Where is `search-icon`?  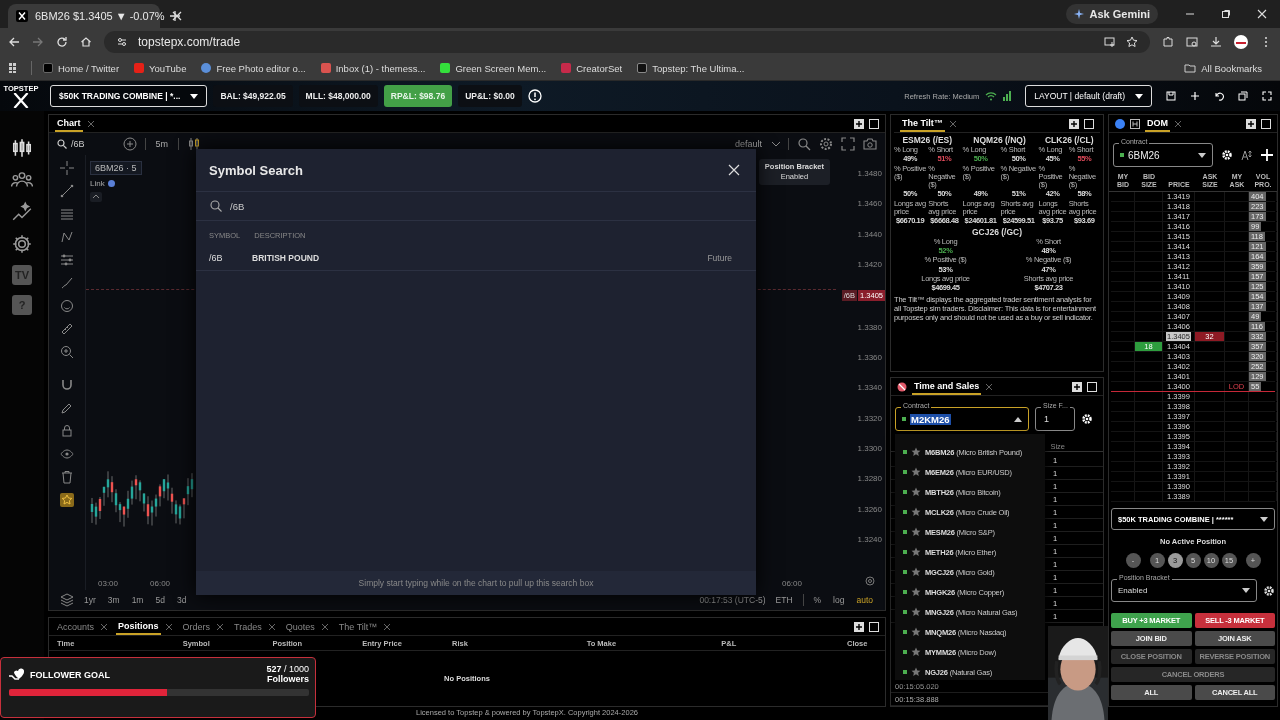
search-icon is located at coordinates (62, 144).